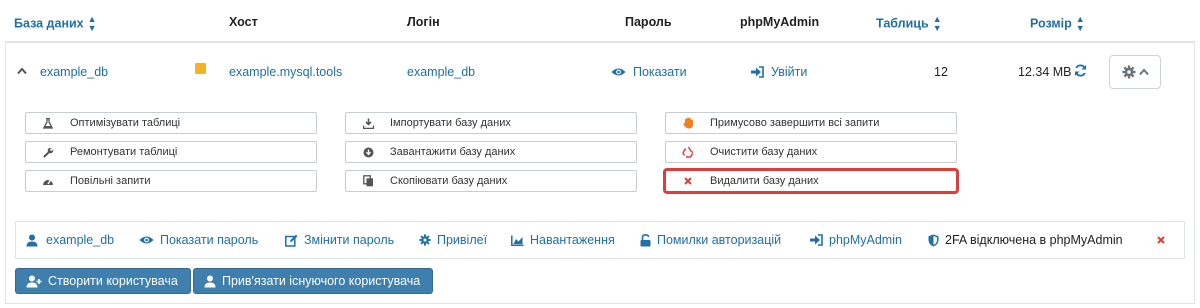  What do you see at coordinates (645, 240) in the screenshot?
I see `unlock-icon` at bounding box center [645, 240].